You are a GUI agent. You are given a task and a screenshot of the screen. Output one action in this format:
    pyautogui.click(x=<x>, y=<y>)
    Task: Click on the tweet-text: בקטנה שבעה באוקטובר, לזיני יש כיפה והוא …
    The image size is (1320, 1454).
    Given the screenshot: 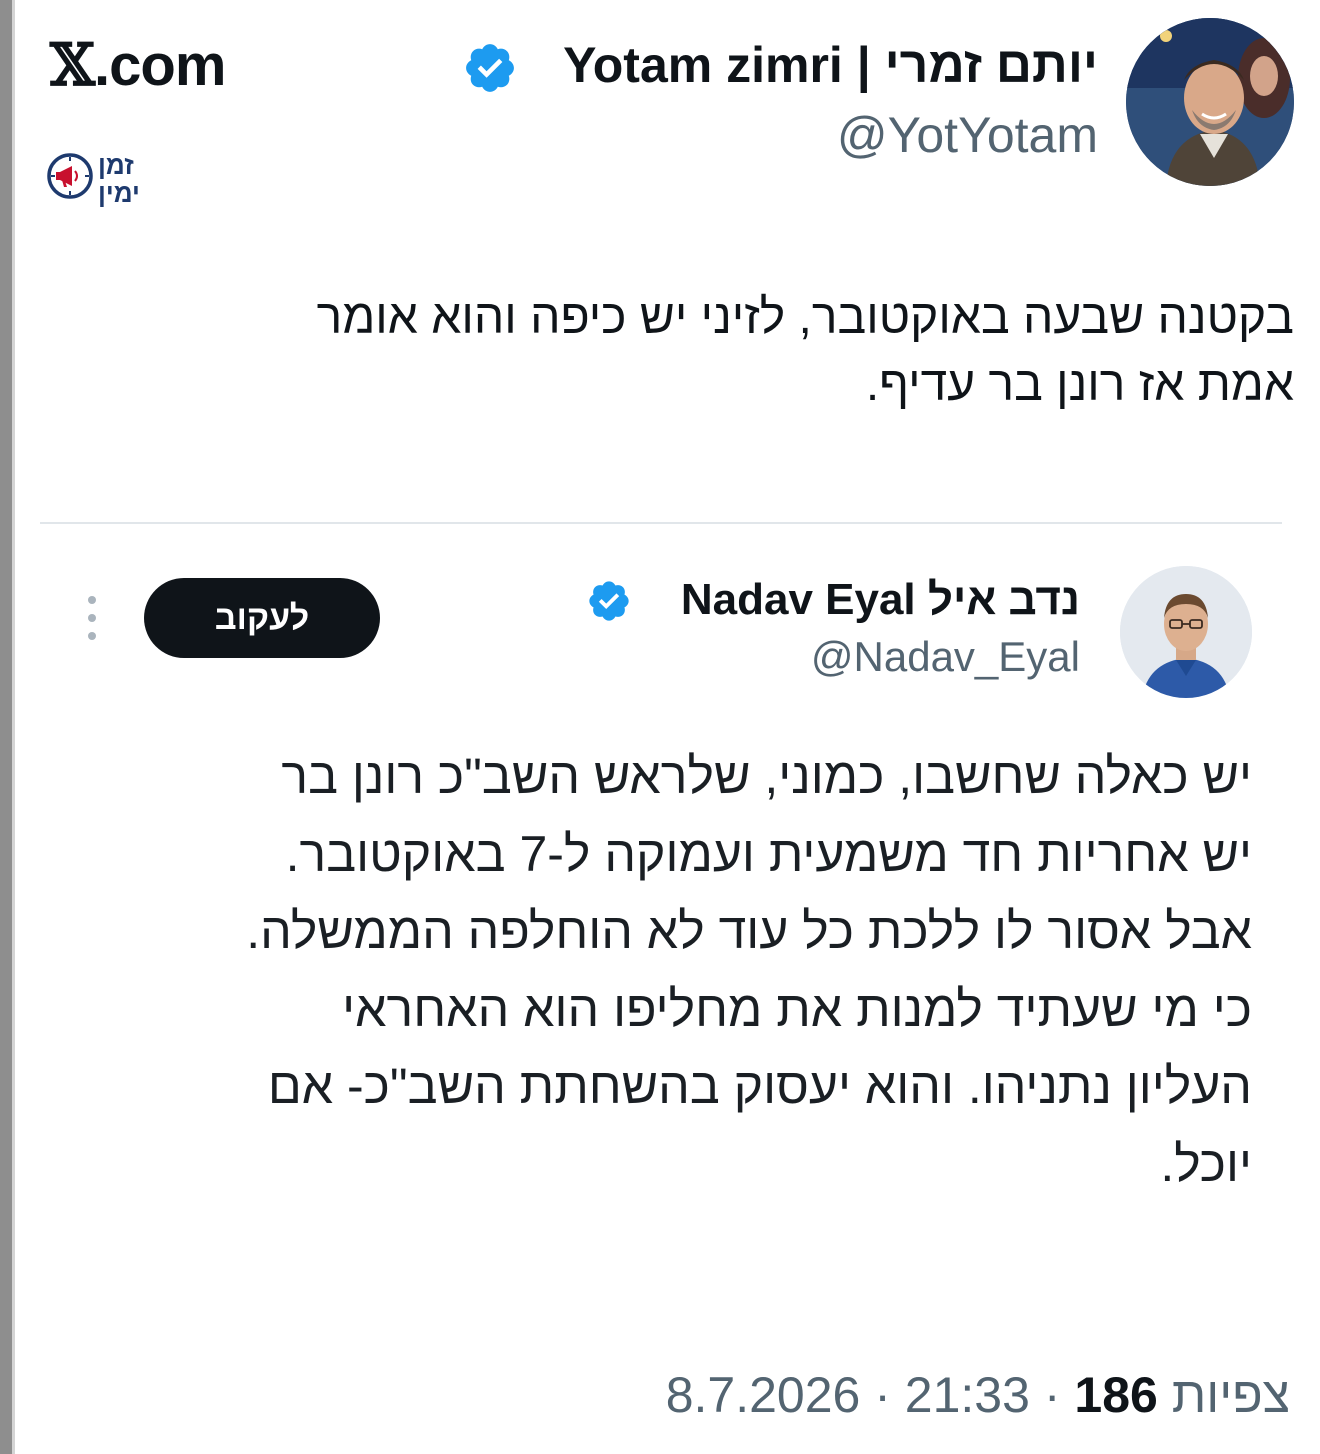 What is the action you would take?
    pyautogui.click(x=679, y=351)
    